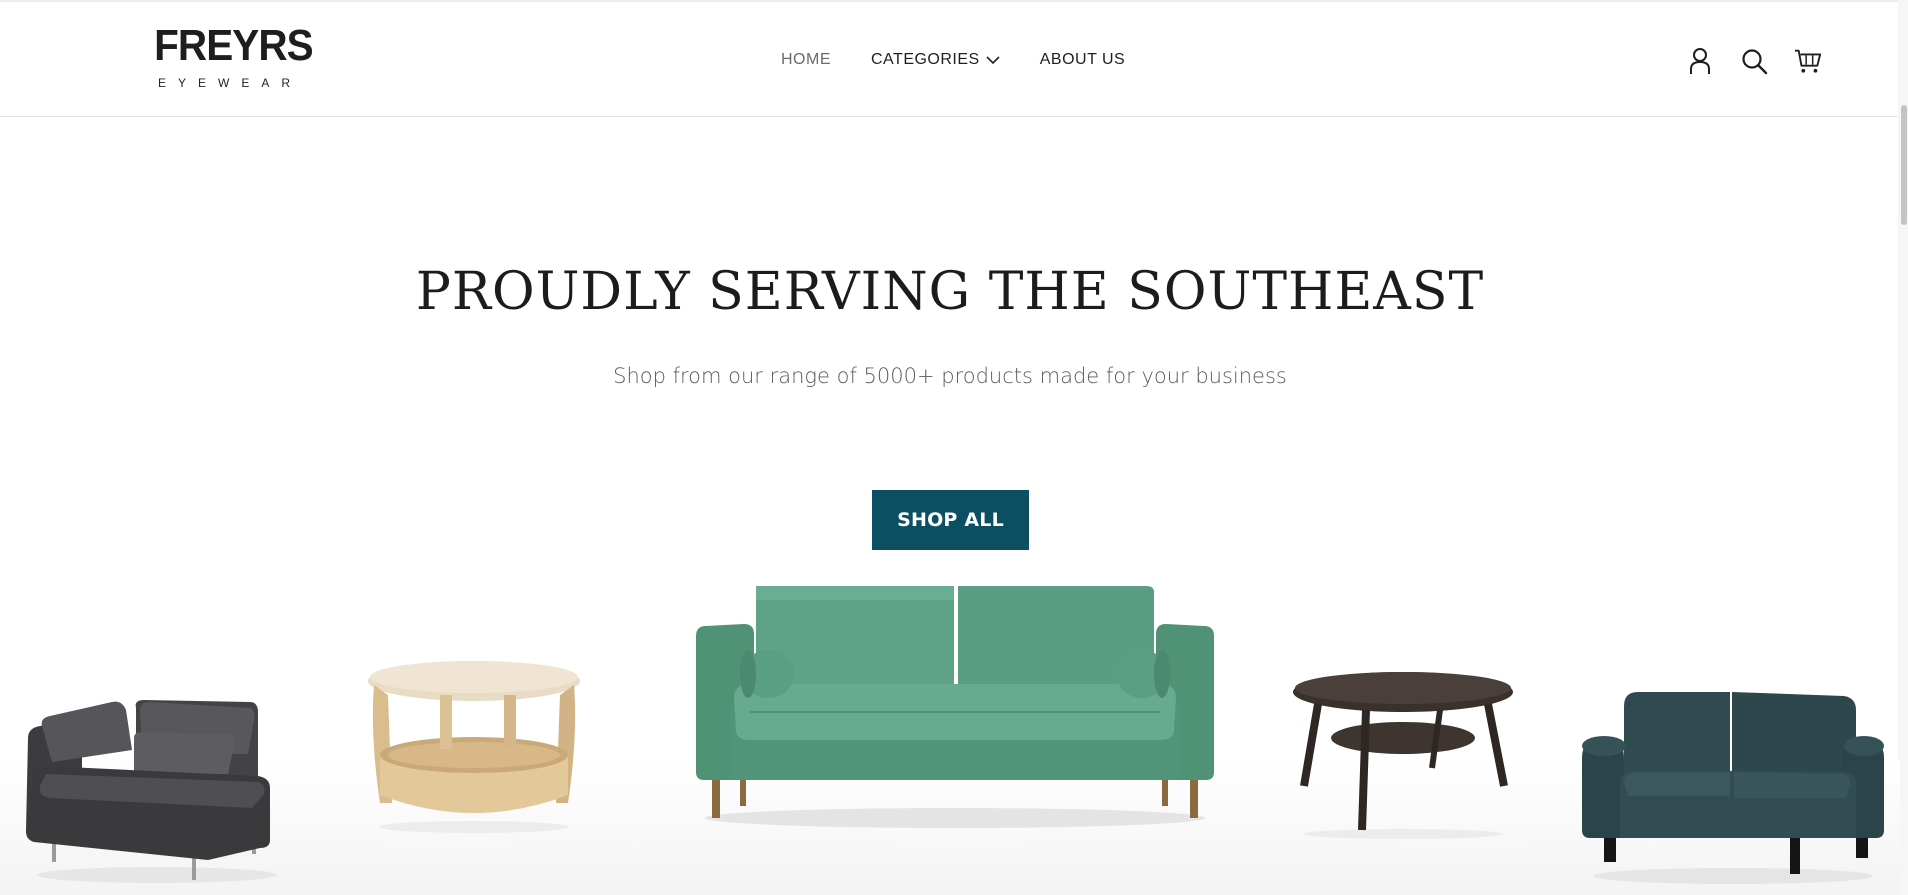  What do you see at coordinates (950, 520) in the screenshot?
I see `shop-all-button: SHOP ALL` at bounding box center [950, 520].